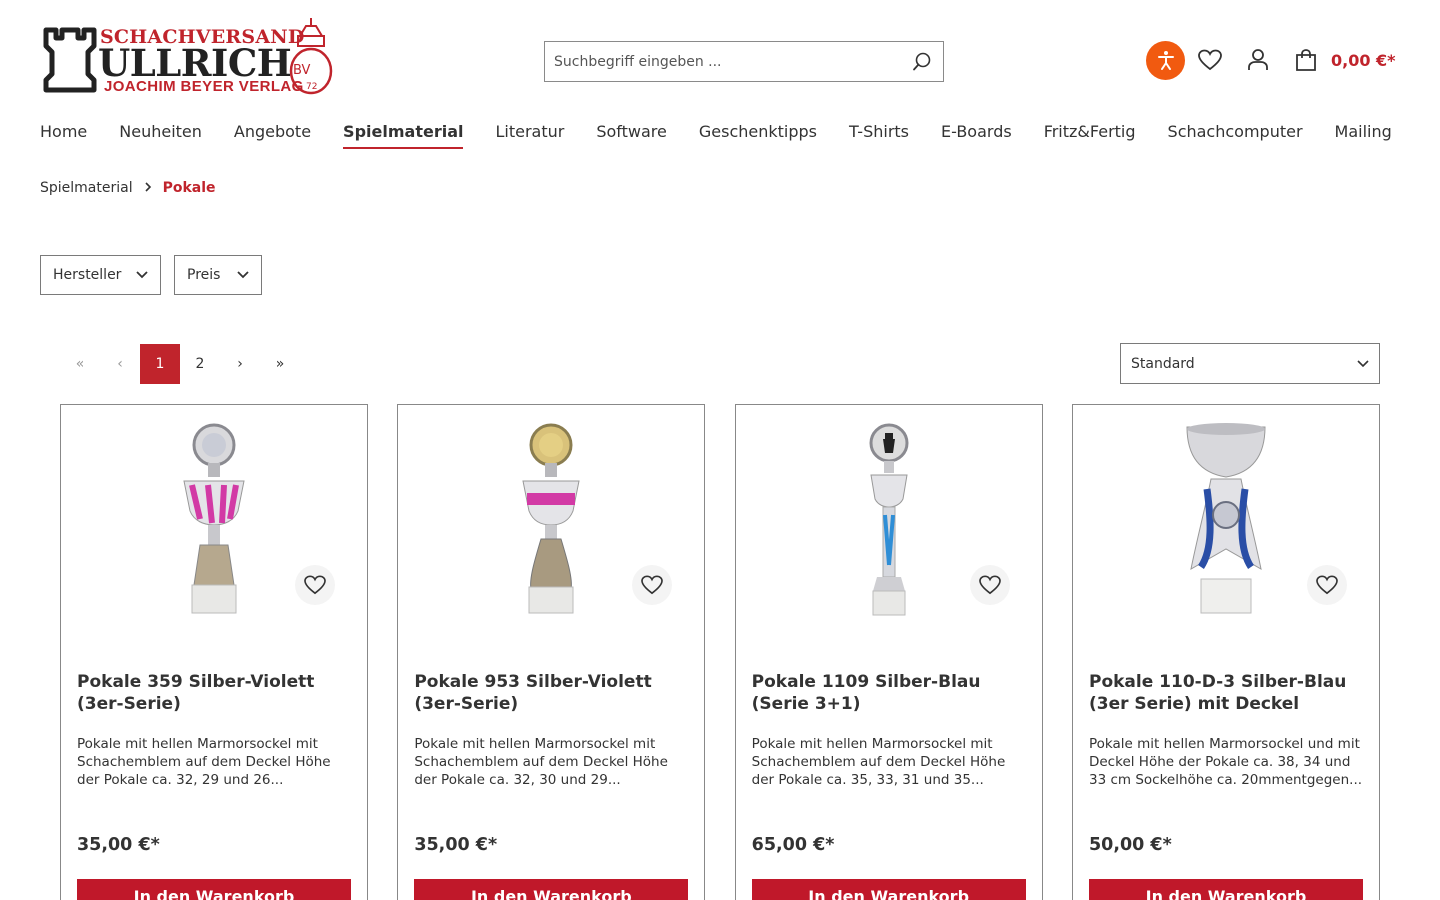  What do you see at coordinates (1363, 134) in the screenshot?
I see `nav-item-mailing: Mailing` at bounding box center [1363, 134].